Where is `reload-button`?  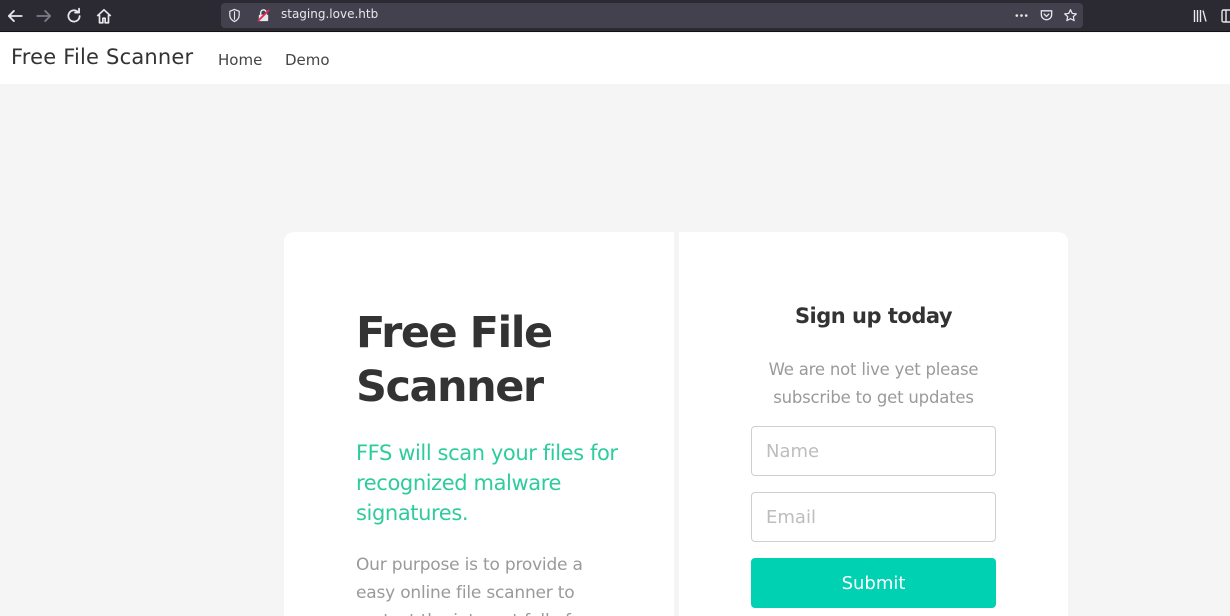 reload-button is located at coordinates (74, 16).